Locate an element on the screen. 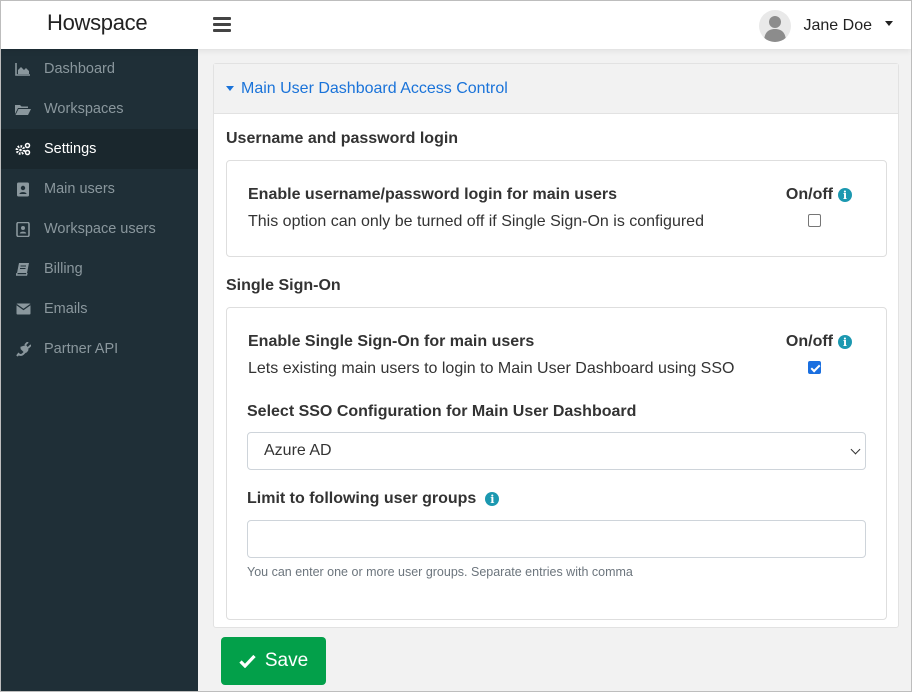 The image size is (912, 692). sidebar-item-label: Emails is located at coordinates (66, 309).